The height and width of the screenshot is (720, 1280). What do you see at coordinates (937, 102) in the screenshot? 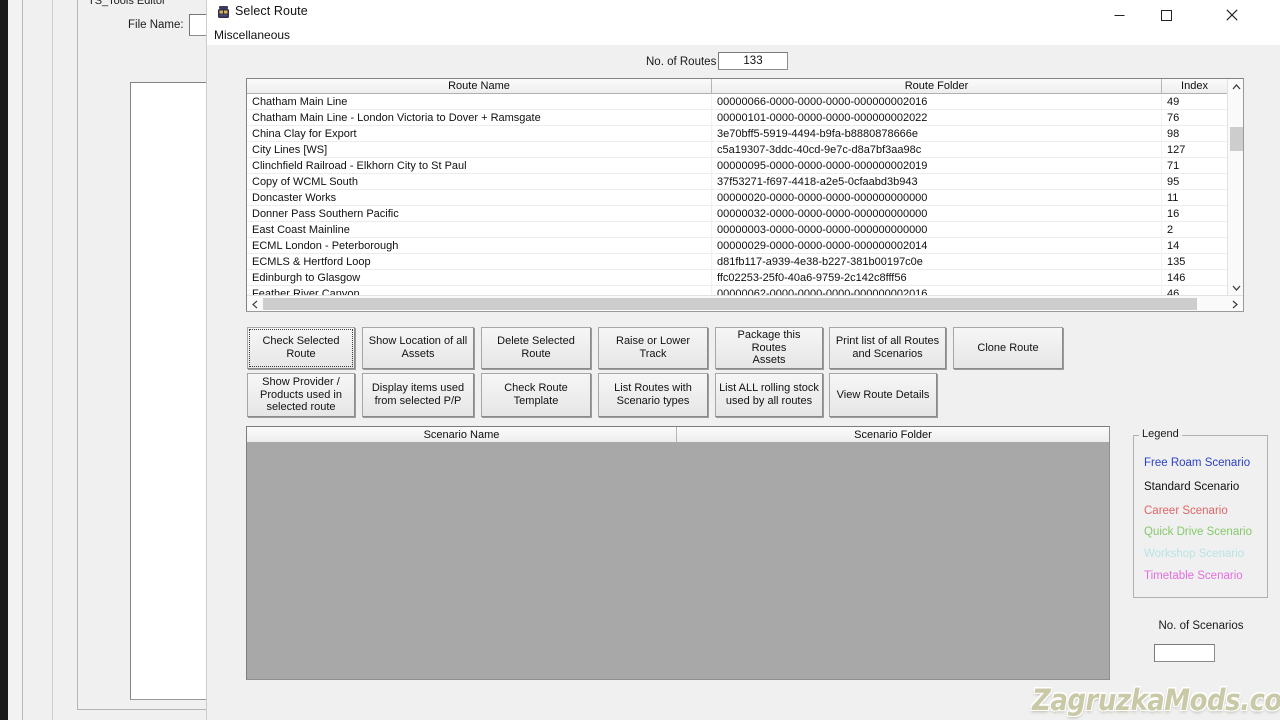
I see `route-folder-cell: 00000066-0000-0000-0000-000000002016` at bounding box center [937, 102].